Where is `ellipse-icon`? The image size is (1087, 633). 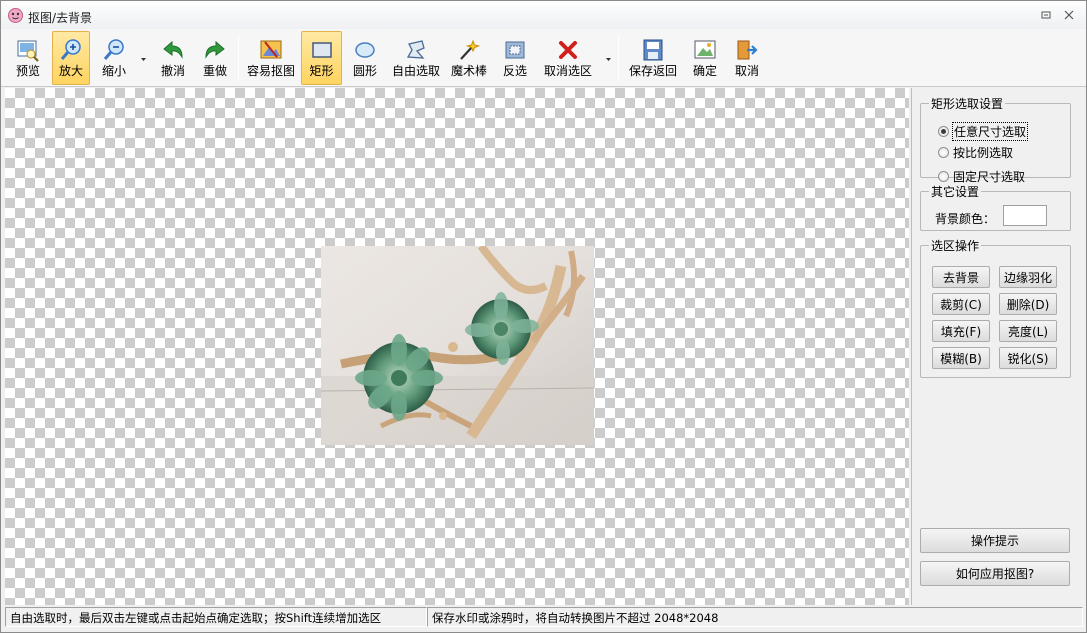 ellipse-icon is located at coordinates (365, 50).